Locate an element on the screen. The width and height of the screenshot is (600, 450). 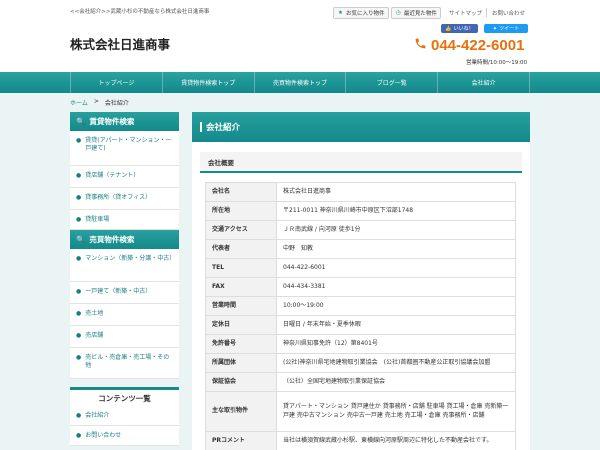
nav-sale-search: 売買物件検索トップ is located at coordinates (299, 82).